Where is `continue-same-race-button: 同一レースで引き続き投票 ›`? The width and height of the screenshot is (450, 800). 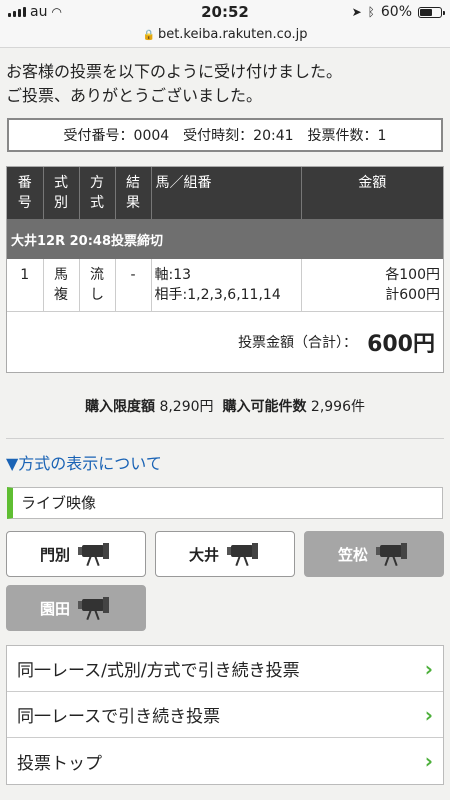 continue-same-race-button: 同一レースで引き続き投票 › is located at coordinates (225, 715).